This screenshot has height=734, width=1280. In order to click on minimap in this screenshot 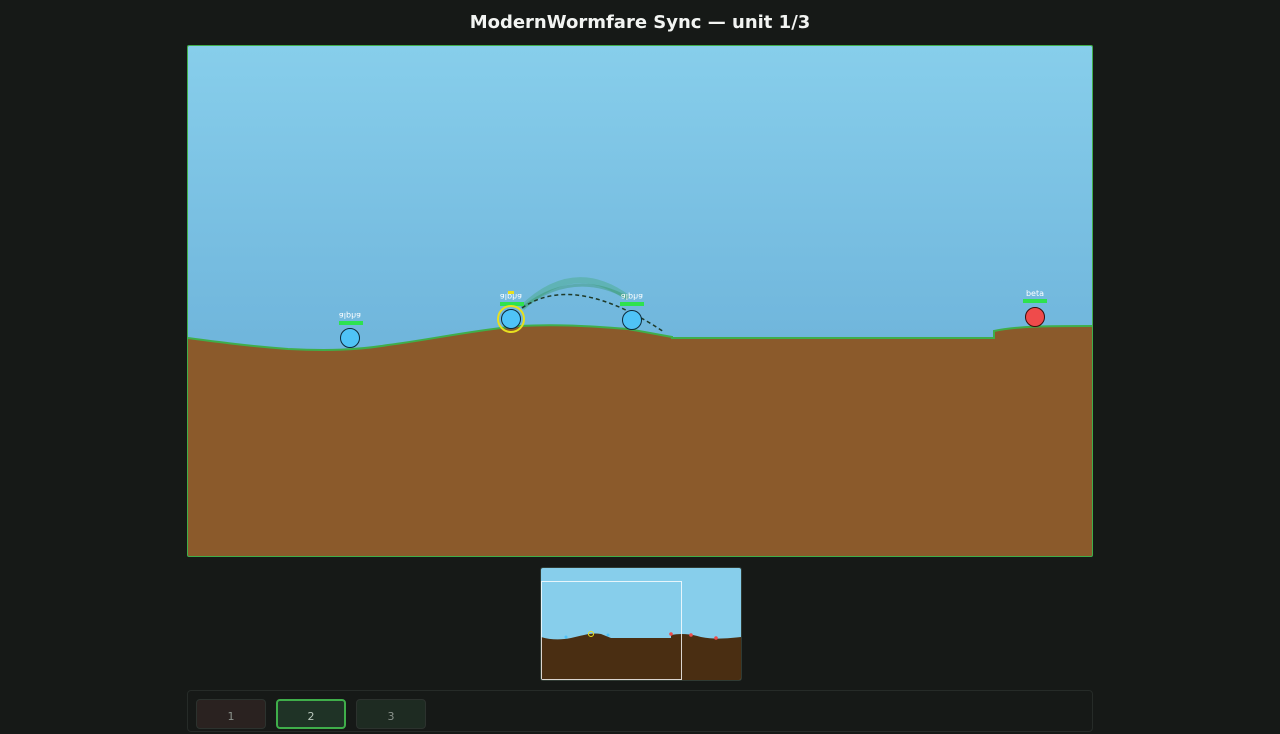, I will do `click(641, 624)`.